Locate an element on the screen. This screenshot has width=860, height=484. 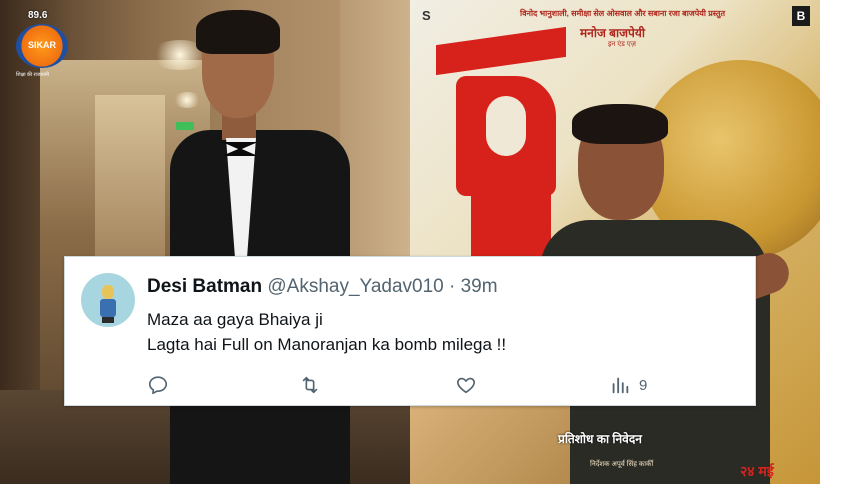
logo-frequency: 89.6 is located at coordinates (38, 15).